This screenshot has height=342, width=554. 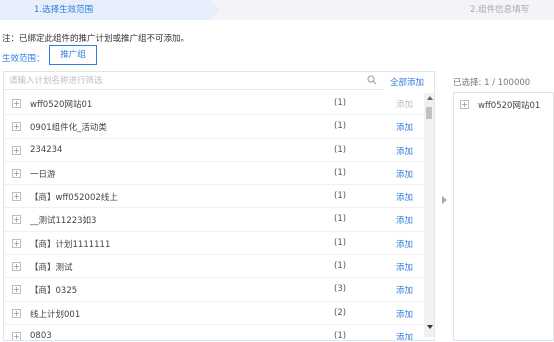 What do you see at coordinates (179, 81) in the screenshot?
I see `search-input` at bounding box center [179, 81].